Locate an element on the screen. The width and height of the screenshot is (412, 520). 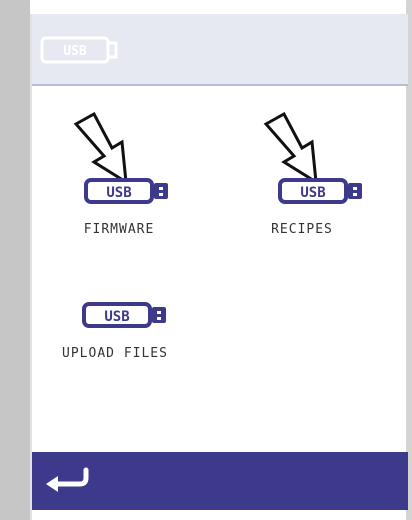
recipes-tile: USB RECIPES is located at coordinates (302, 178).